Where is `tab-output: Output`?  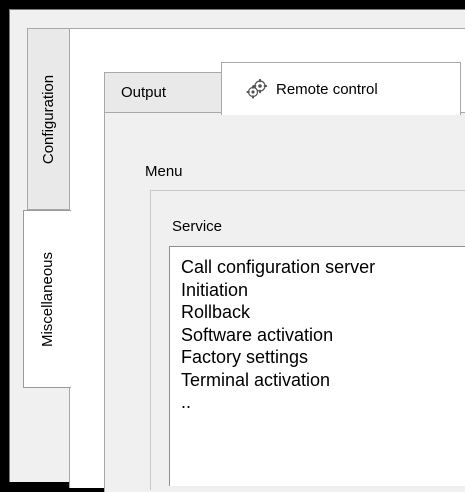 tab-output: Output is located at coordinates (163, 92).